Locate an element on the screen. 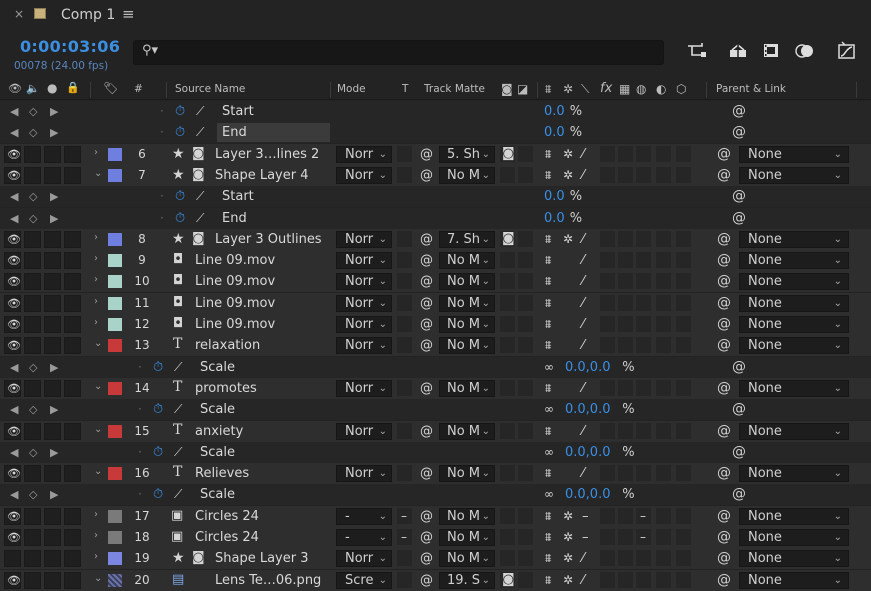  number-column-header: # is located at coordinates (138, 89).